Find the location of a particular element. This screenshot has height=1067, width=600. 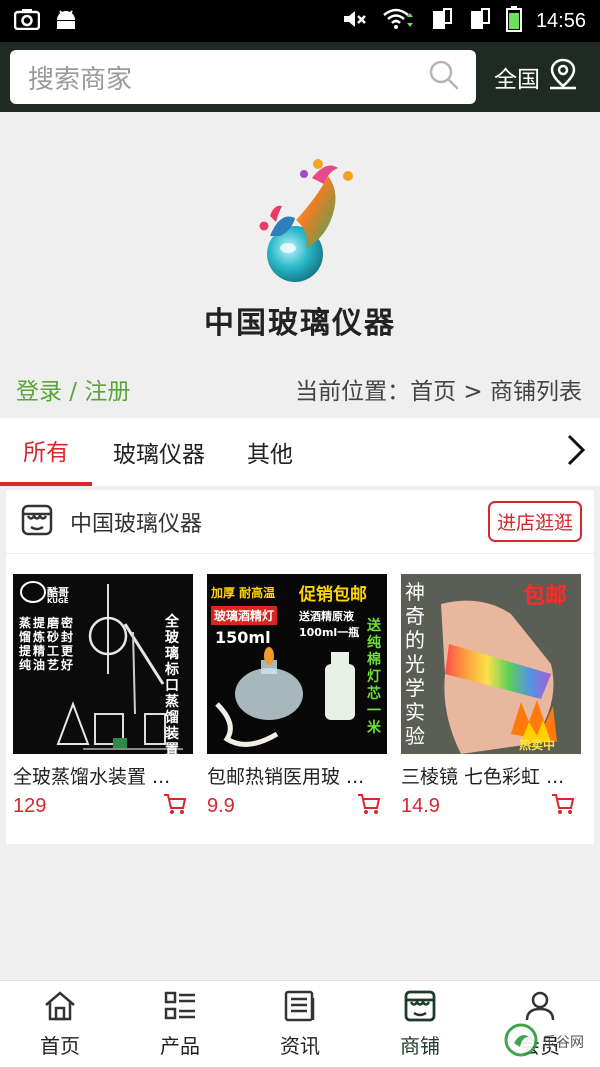

product-image: 包邮 神奇的光学实验 热卖中 is located at coordinates (491, 664).